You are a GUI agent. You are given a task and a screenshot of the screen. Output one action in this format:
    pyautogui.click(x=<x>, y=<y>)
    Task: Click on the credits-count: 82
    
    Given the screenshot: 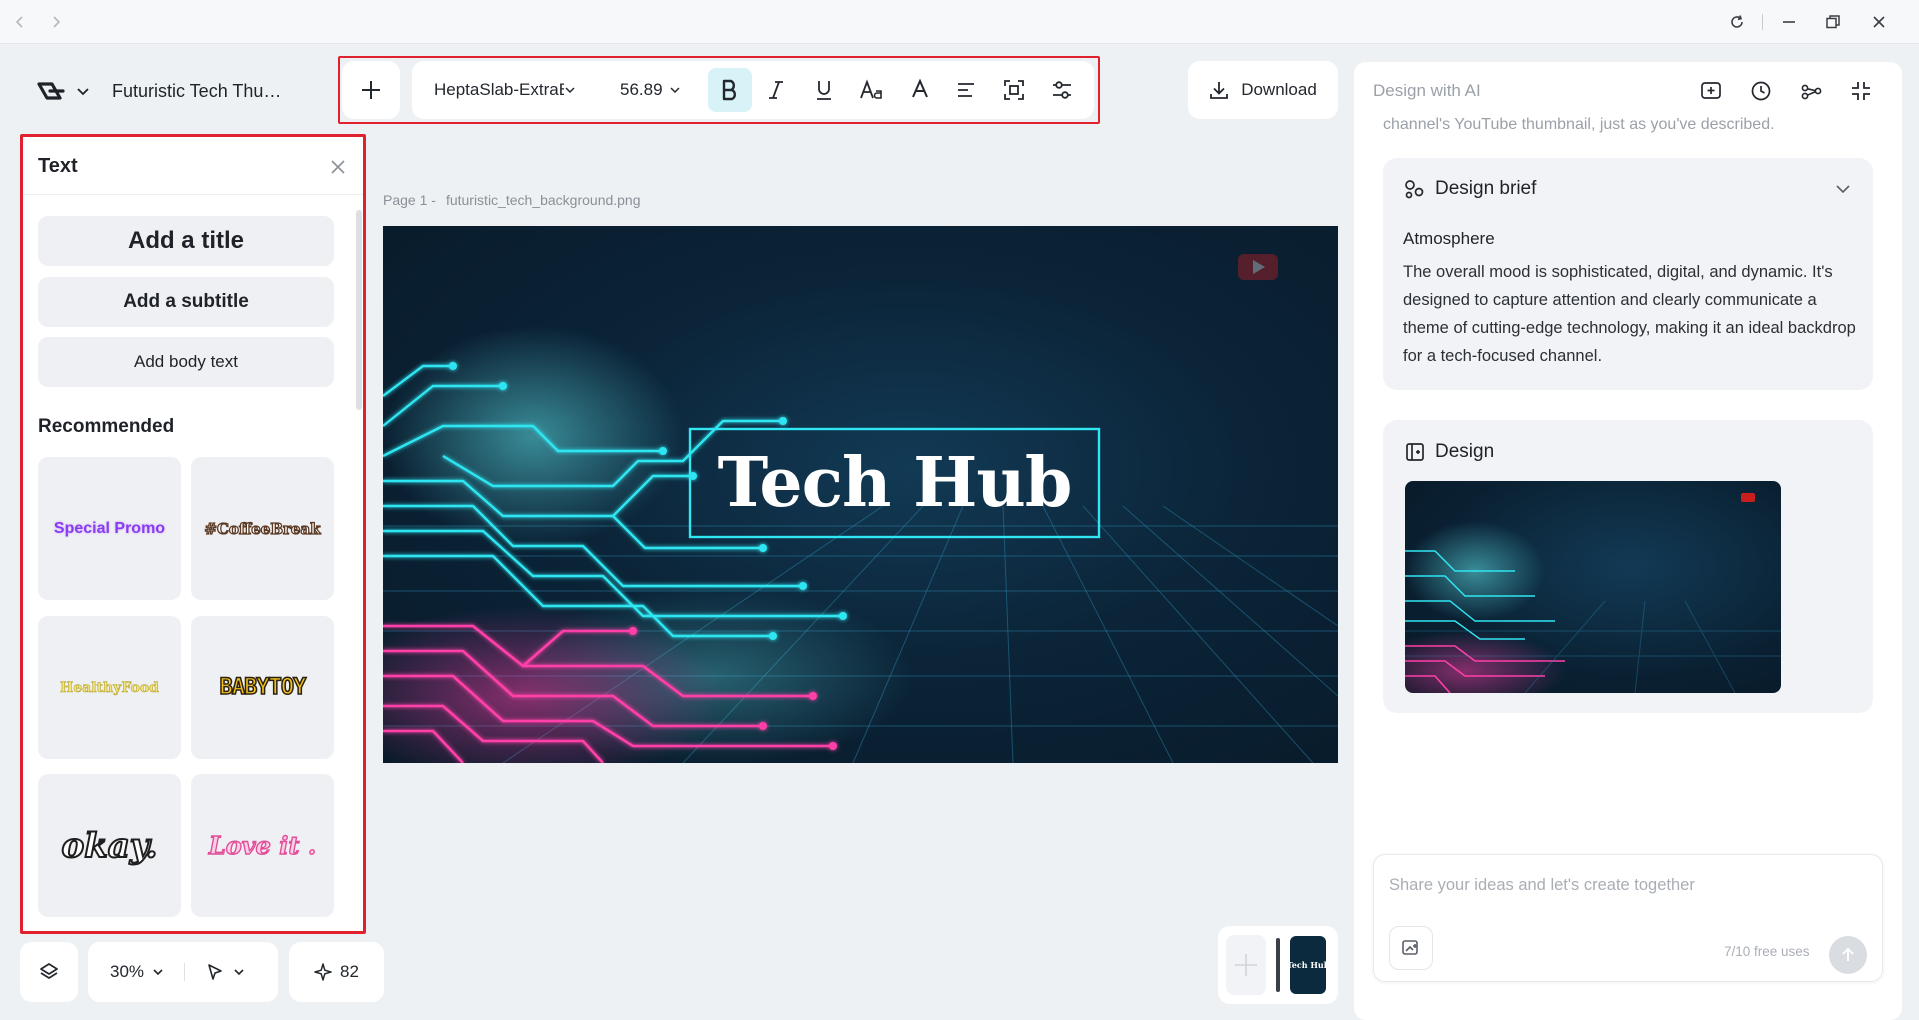 What is the action you would take?
    pyautogui.click(x=349, y=971)
    